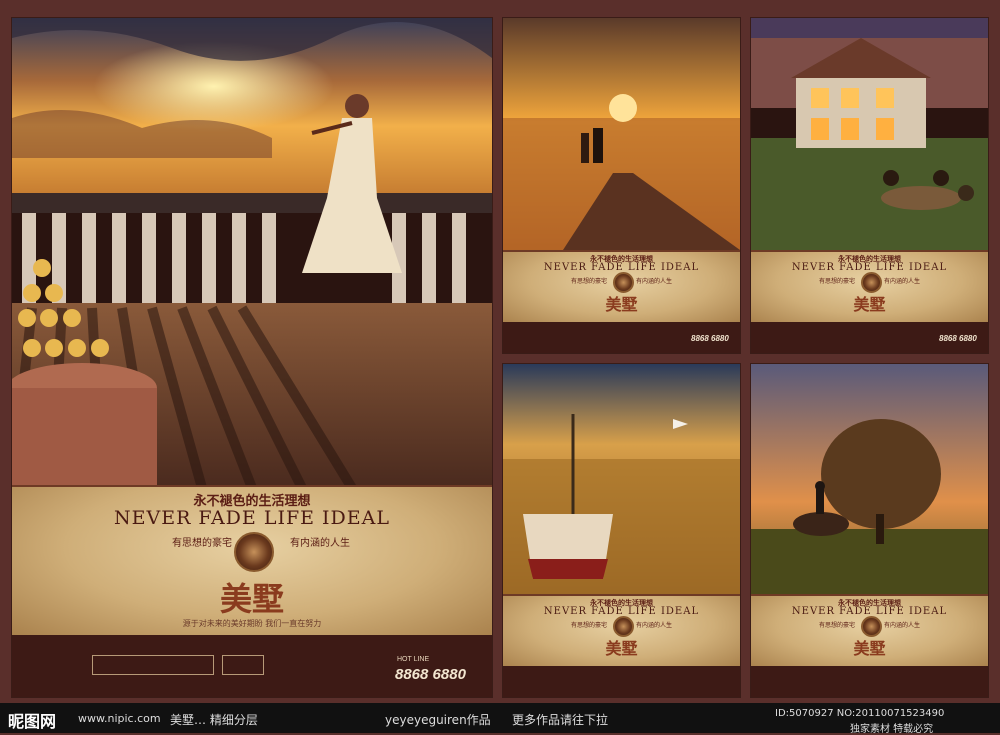  I want to click on villa-dinner-photo, so click(869, 134).